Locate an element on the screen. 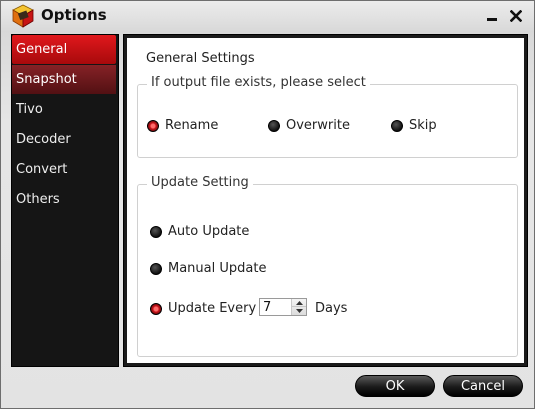  window-title: Options is located at coordinates (74, 15).